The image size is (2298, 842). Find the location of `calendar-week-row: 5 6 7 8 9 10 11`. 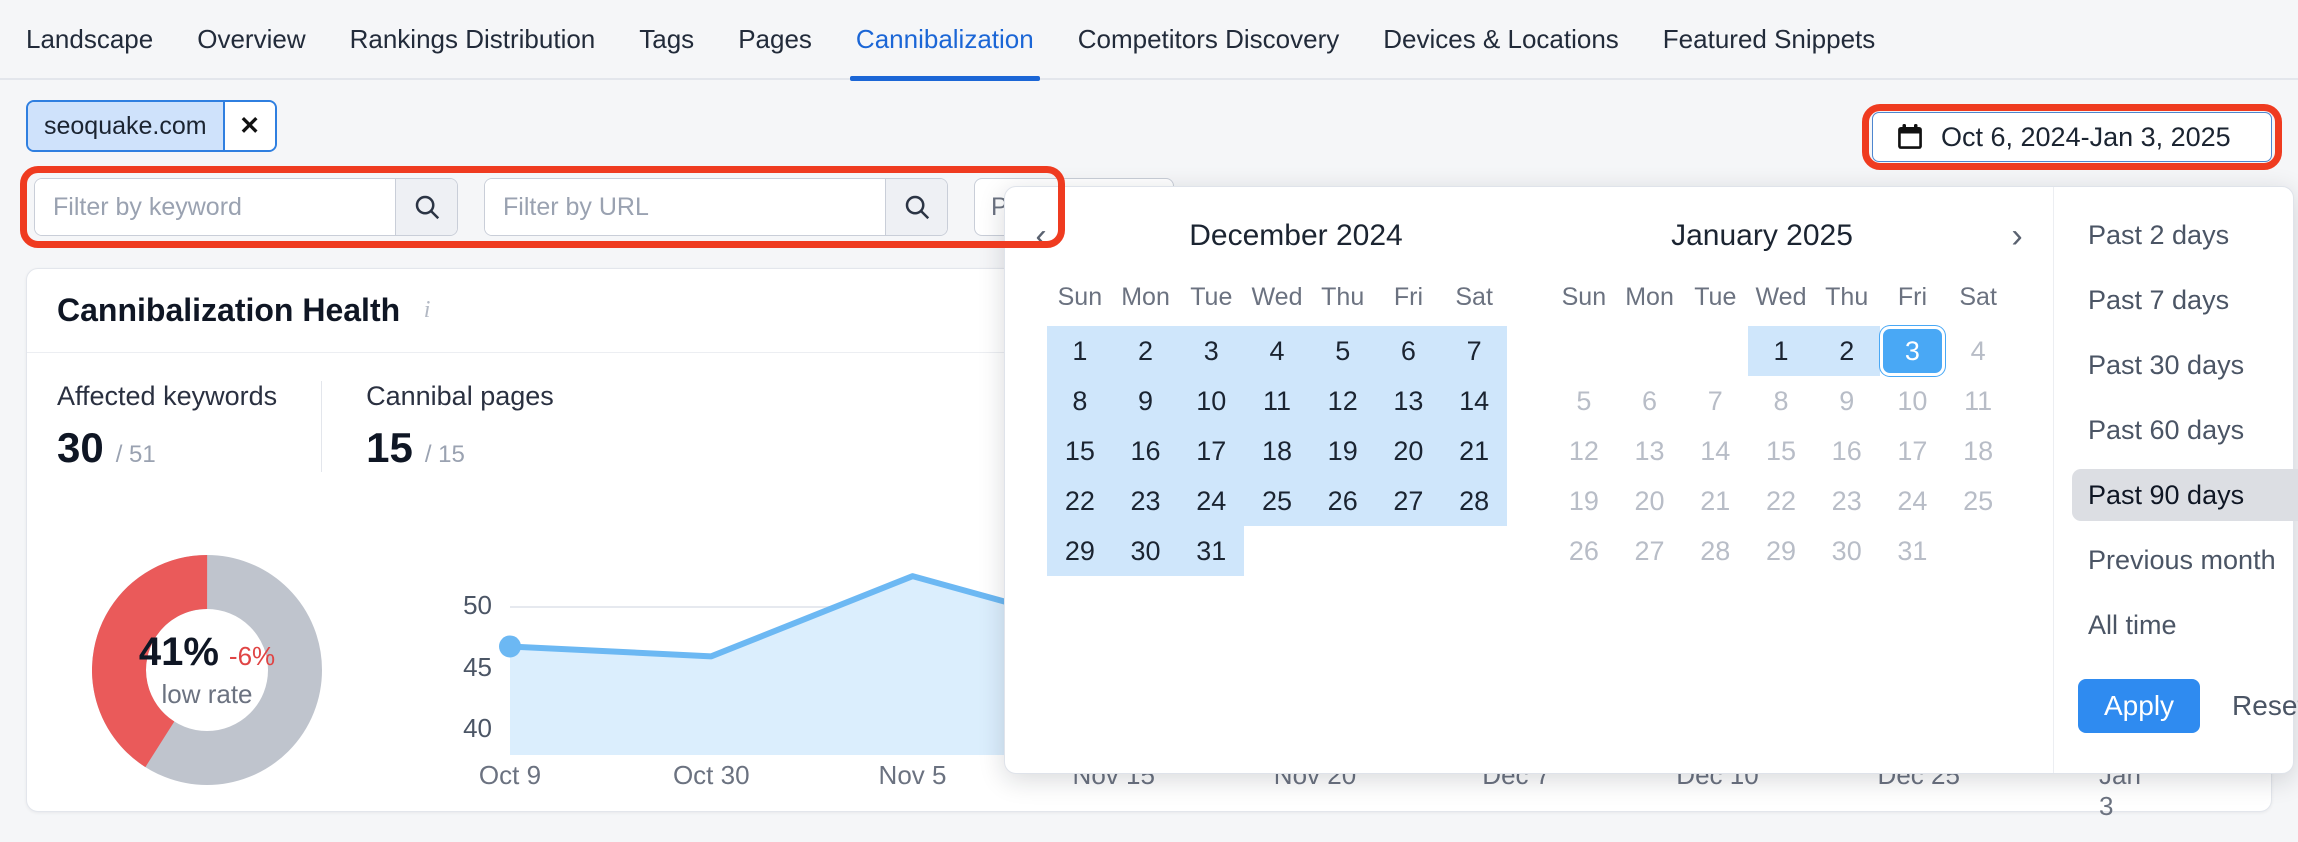

calendar-week-row: 5 6 7 8 9 10 11 is located at coordinates (1781, 401).